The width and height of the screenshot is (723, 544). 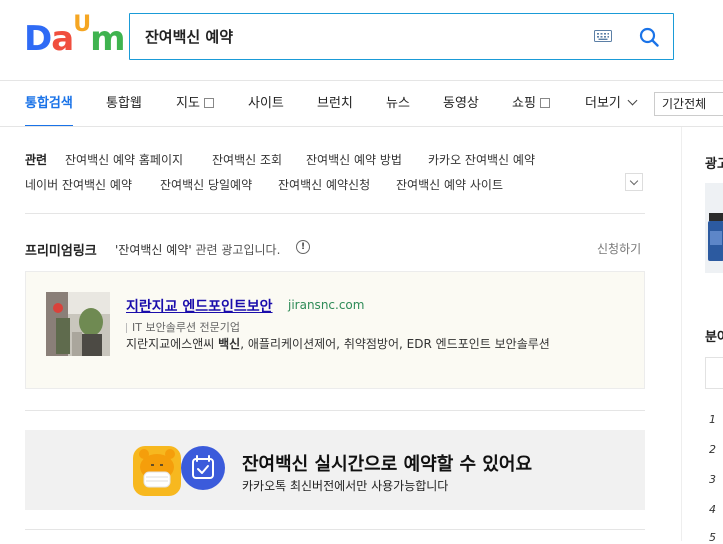 What do you see at coordinates (360, 36) in the screenshot?
I see `search-input` at bounding box center [360, 36].